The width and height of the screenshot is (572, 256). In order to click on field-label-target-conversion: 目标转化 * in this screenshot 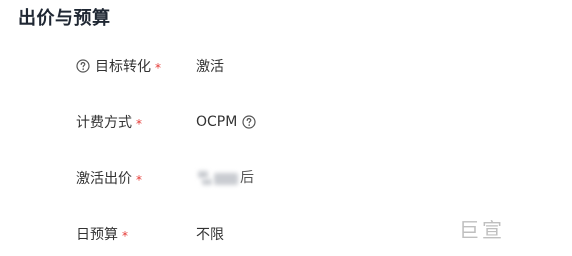, I will do `click(118, 66)`.